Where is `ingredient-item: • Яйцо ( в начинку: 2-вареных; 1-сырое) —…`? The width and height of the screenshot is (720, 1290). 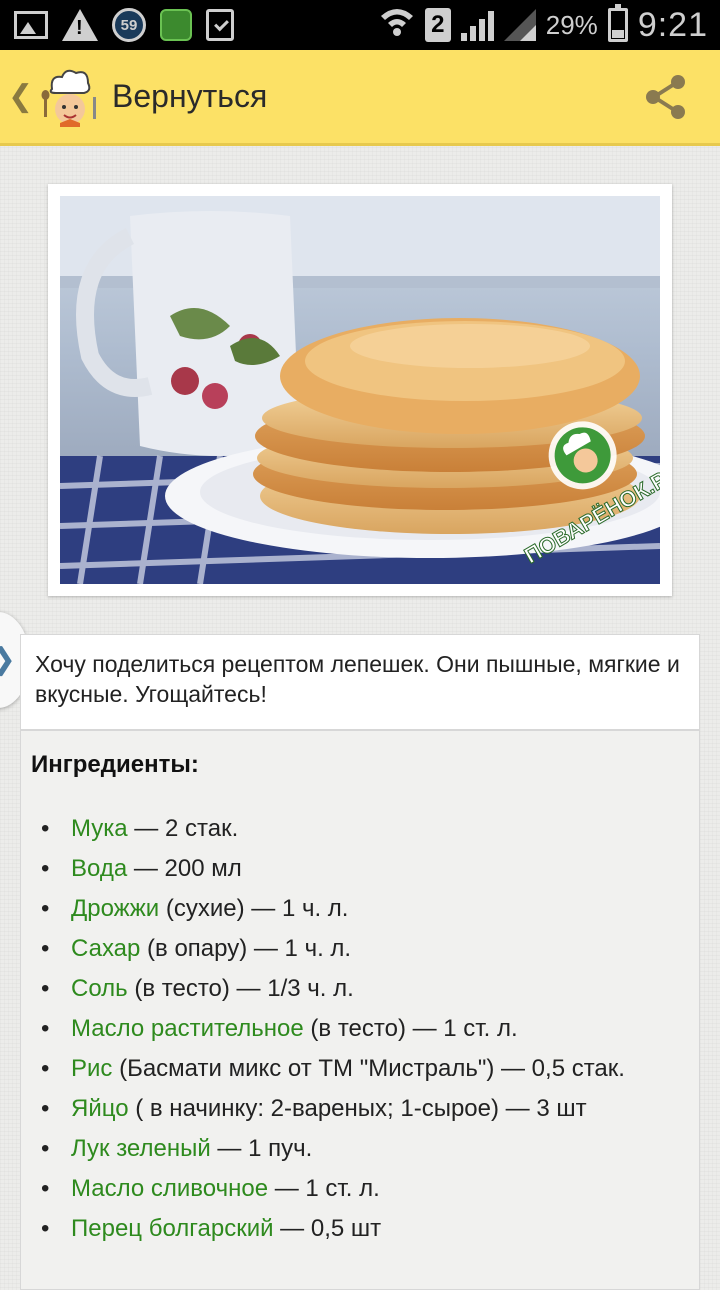
ingredient-item: • Яйцо ( в начинку: 2-вареных; 1-сырое) —… is located at coordinates (314, 1108).